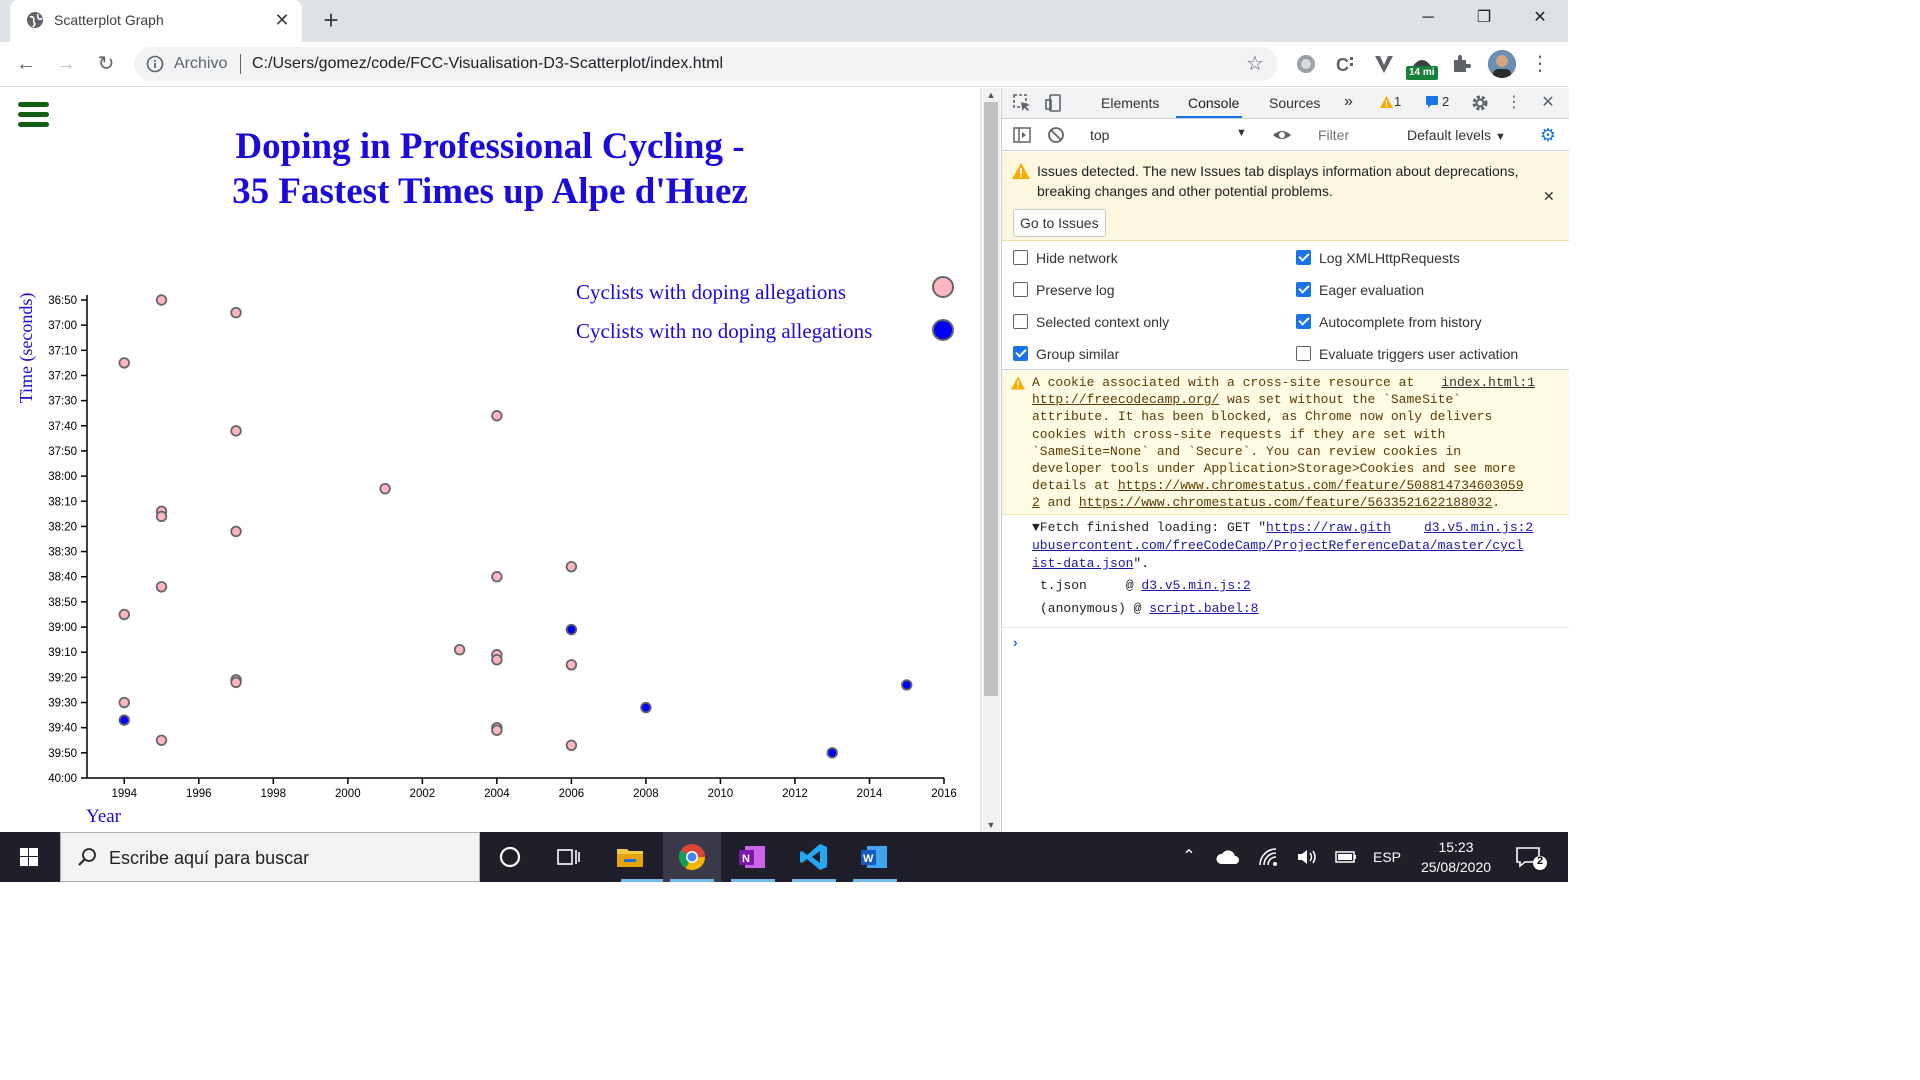  Describe the element at coordinates (1462, 64) in the screenshot. I see `puzzle-icon` at that location.